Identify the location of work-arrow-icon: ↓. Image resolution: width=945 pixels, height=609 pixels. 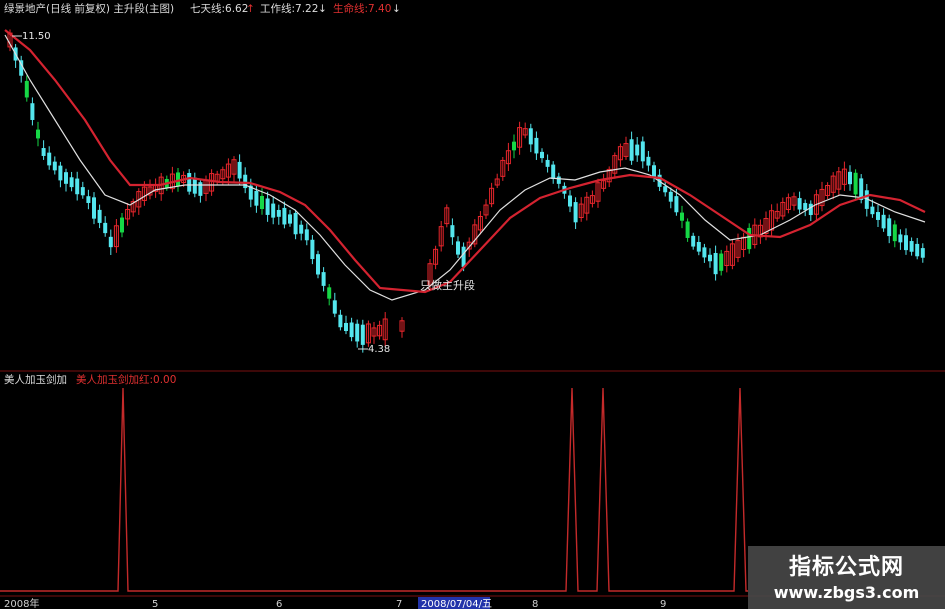
(322, 9).